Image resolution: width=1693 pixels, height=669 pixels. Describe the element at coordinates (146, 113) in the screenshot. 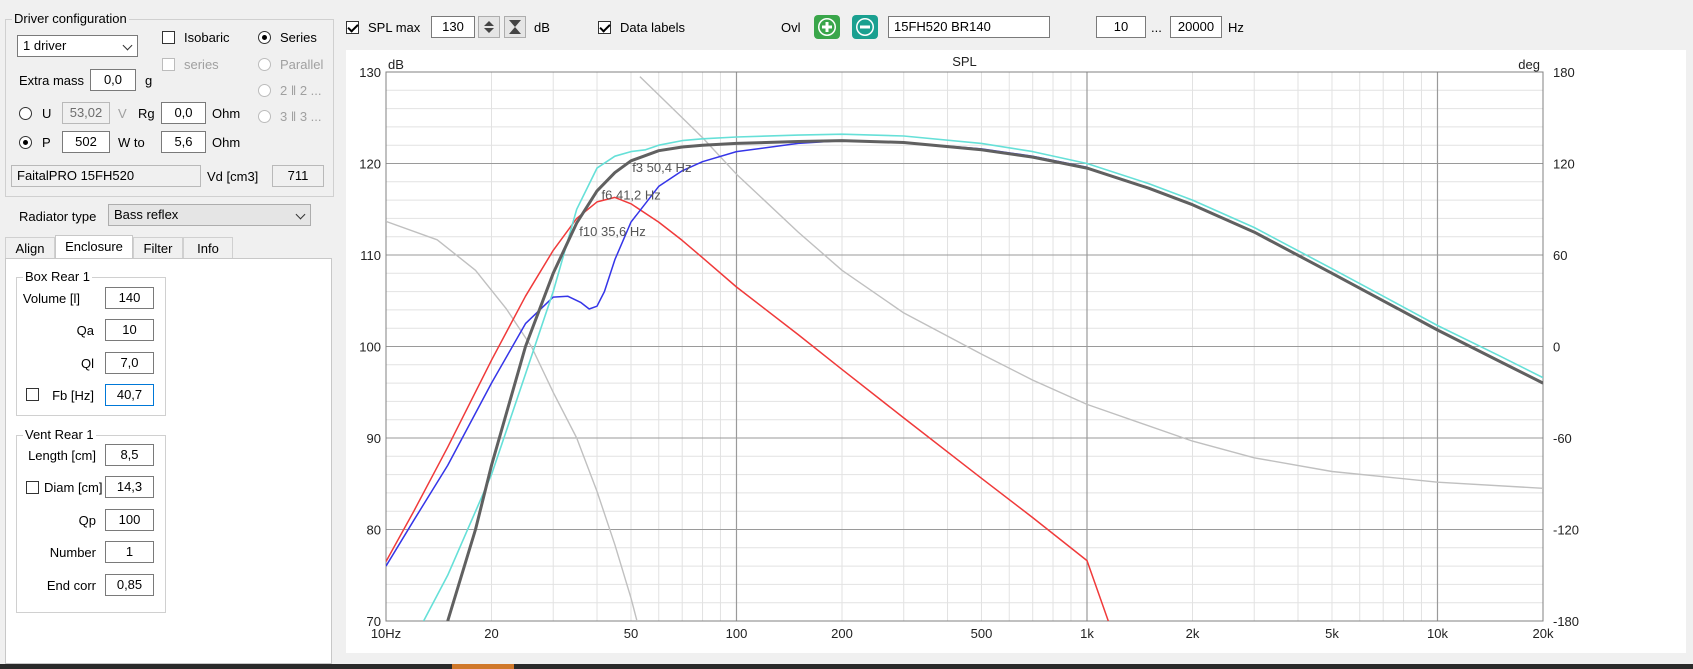

I see `rg-label: Rg` at that location.